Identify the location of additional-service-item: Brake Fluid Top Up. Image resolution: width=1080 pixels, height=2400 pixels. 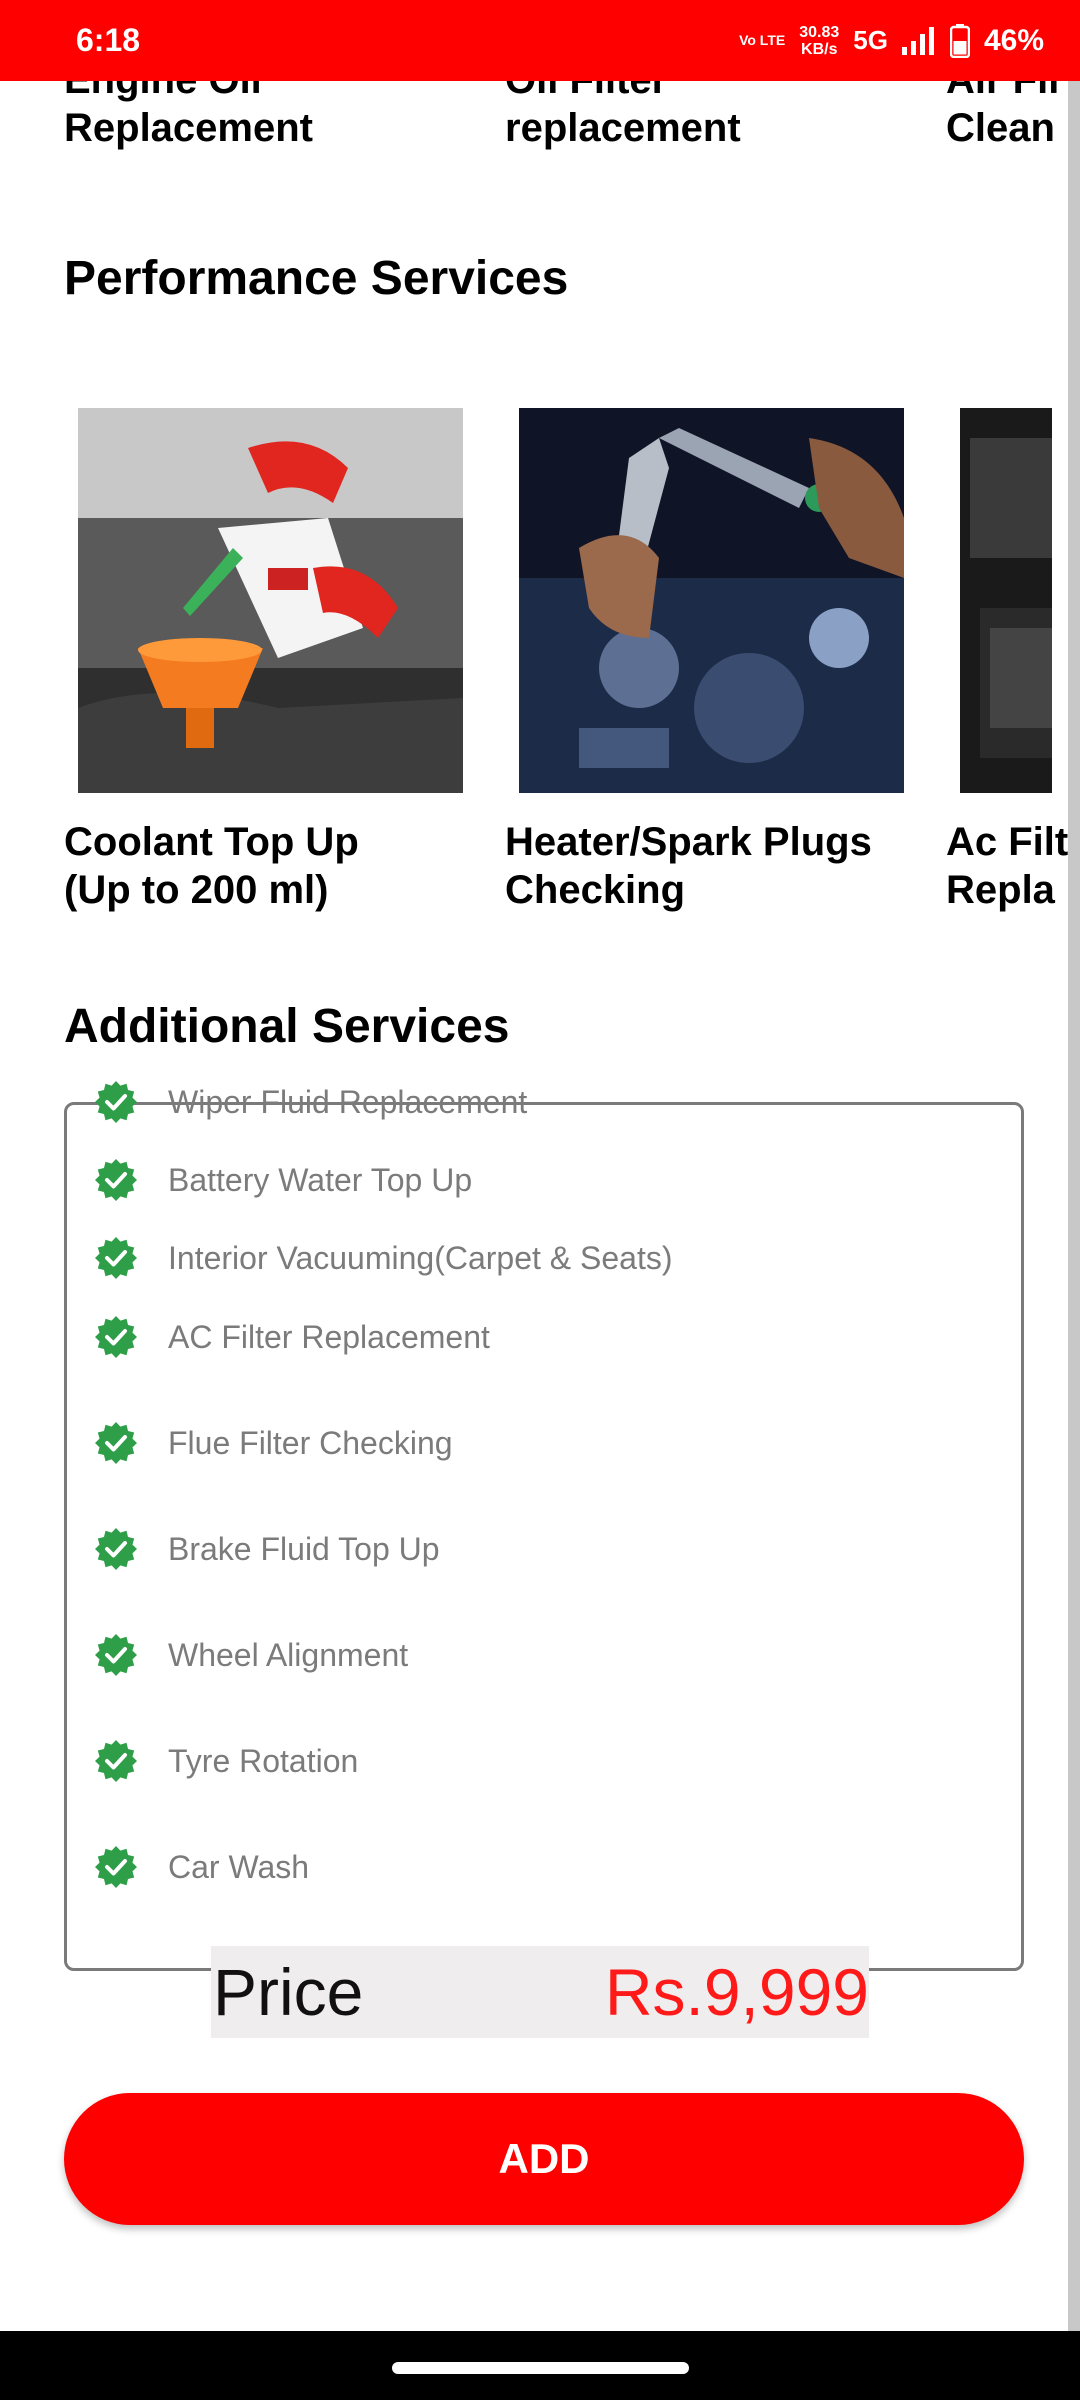
(267, 1549).